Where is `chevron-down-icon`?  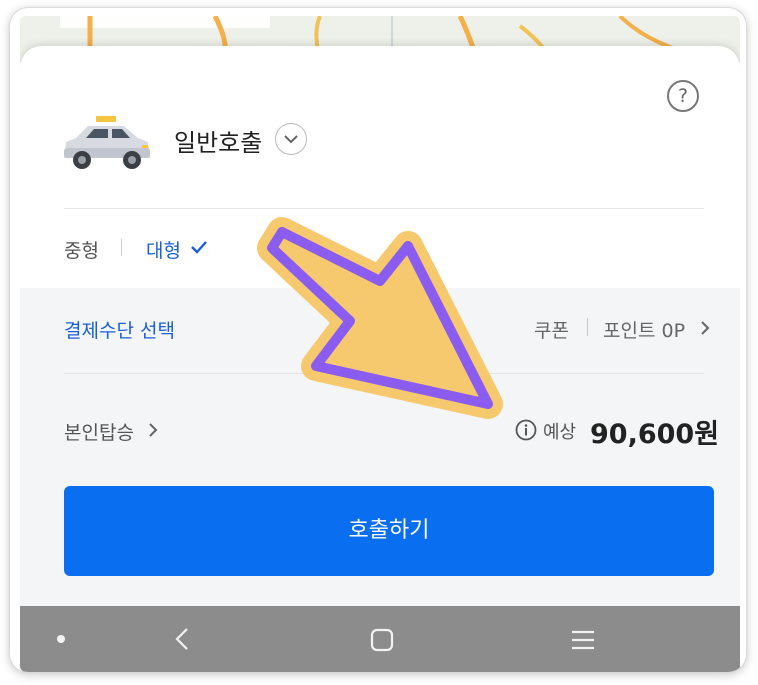 chevron-down-icon is located at coordinates (291, 139).